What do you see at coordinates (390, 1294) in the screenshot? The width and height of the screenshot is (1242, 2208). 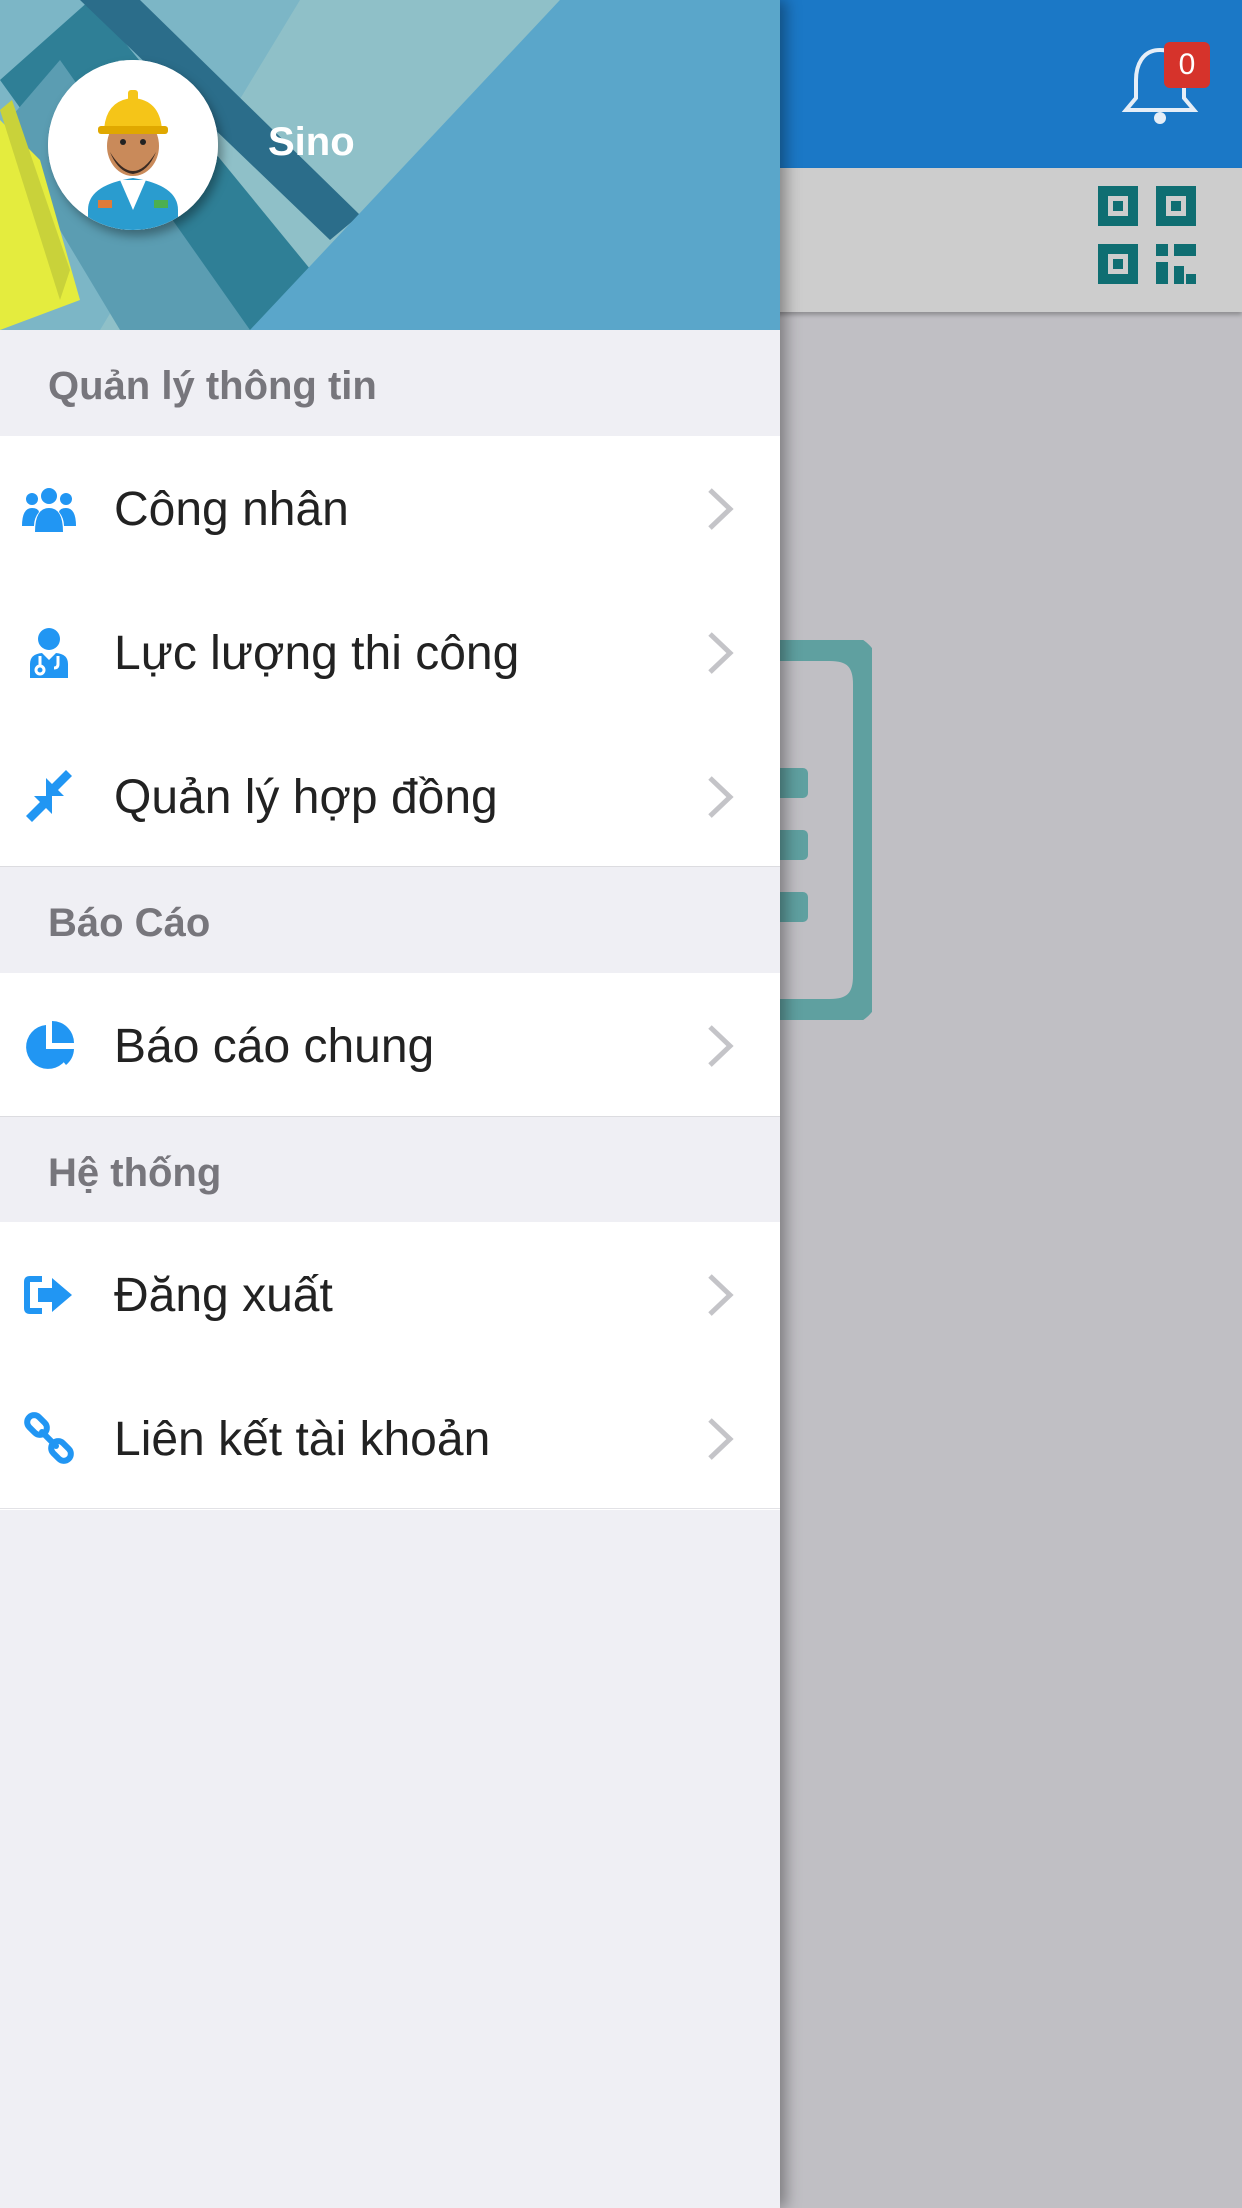 I see `menu-item-logout: Đăng xuất` at bounding box center [390, 1294].